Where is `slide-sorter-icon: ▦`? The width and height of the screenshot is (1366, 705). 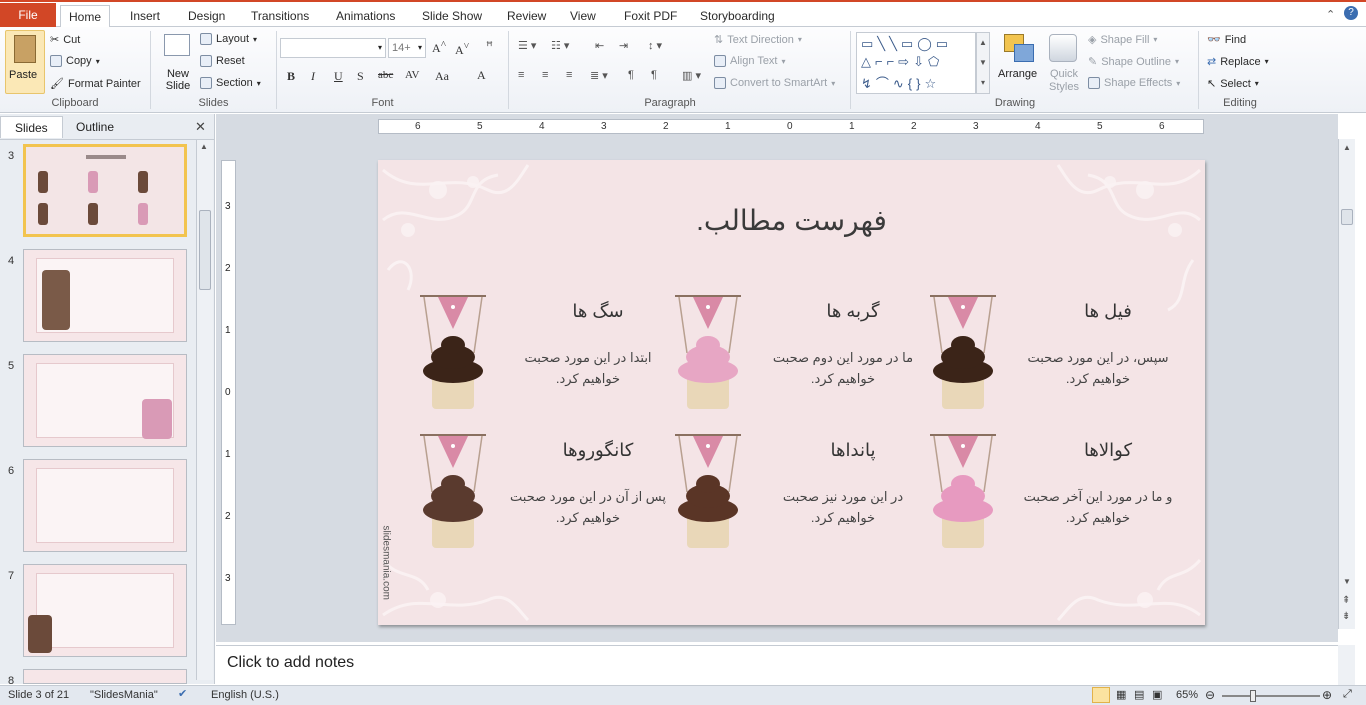 slide-sorter-icon: ▦ is located at coordinates (1121, 694).